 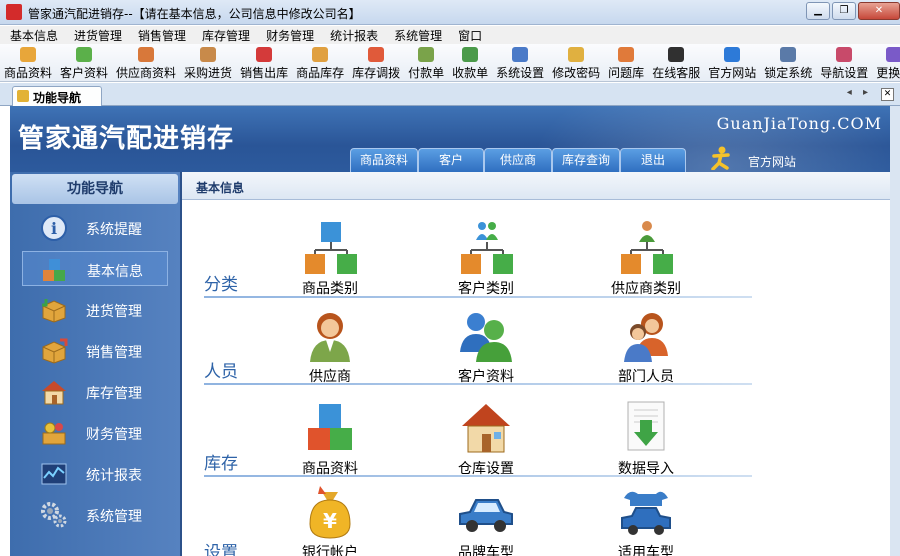 I want to click on toolbar-button-label: 修改密码, so click(x=576, y=73).